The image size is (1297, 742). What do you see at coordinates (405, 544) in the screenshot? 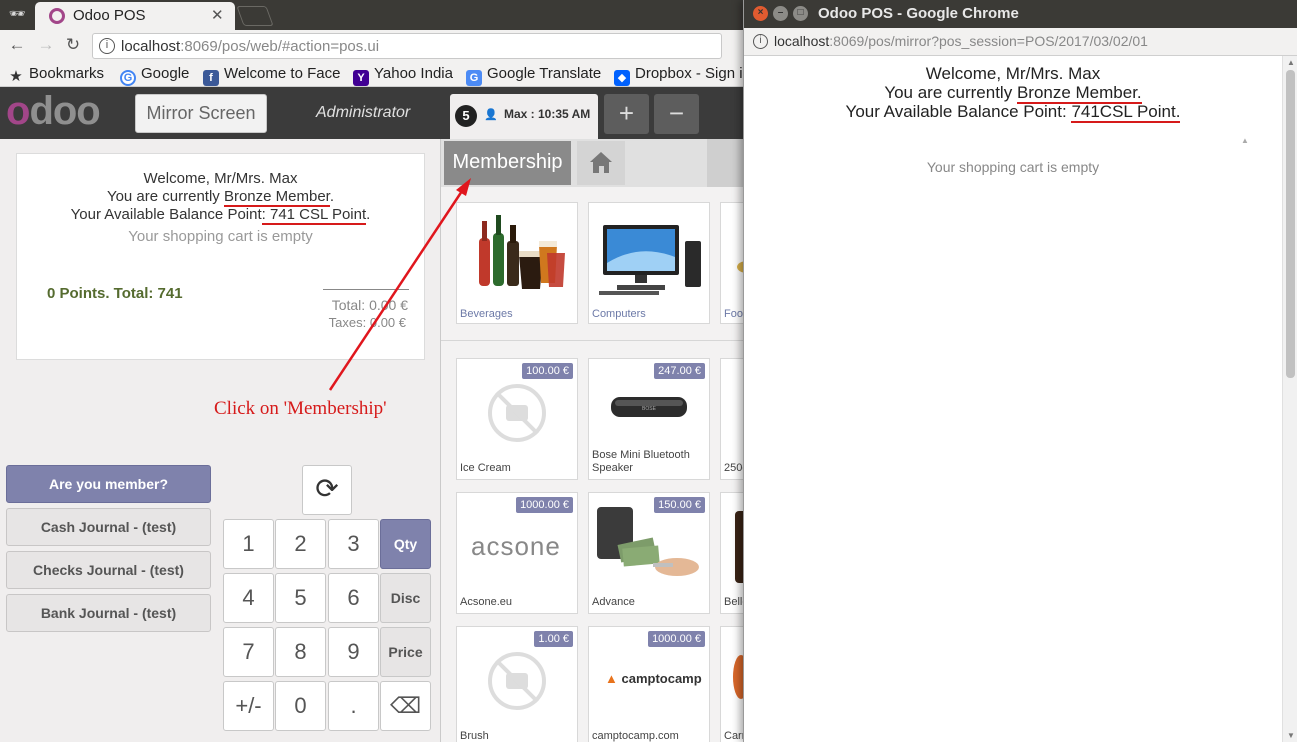
I see `mode-qty-button: Qty` at bounding box center [405, 544].